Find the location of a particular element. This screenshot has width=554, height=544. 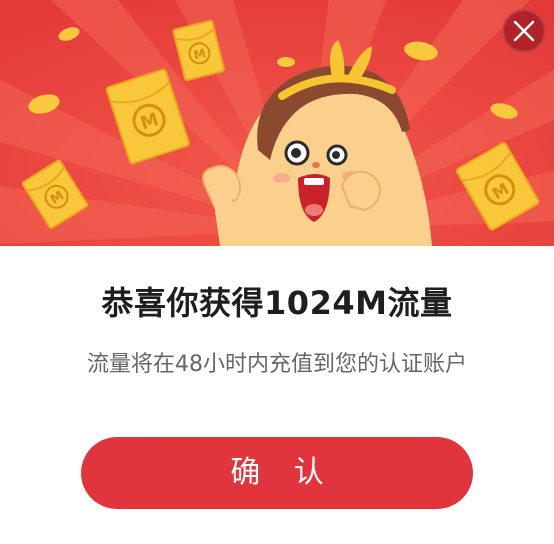

dialog-title: 恭喜你获得1024M流量 is located at coordinates (277, 303).